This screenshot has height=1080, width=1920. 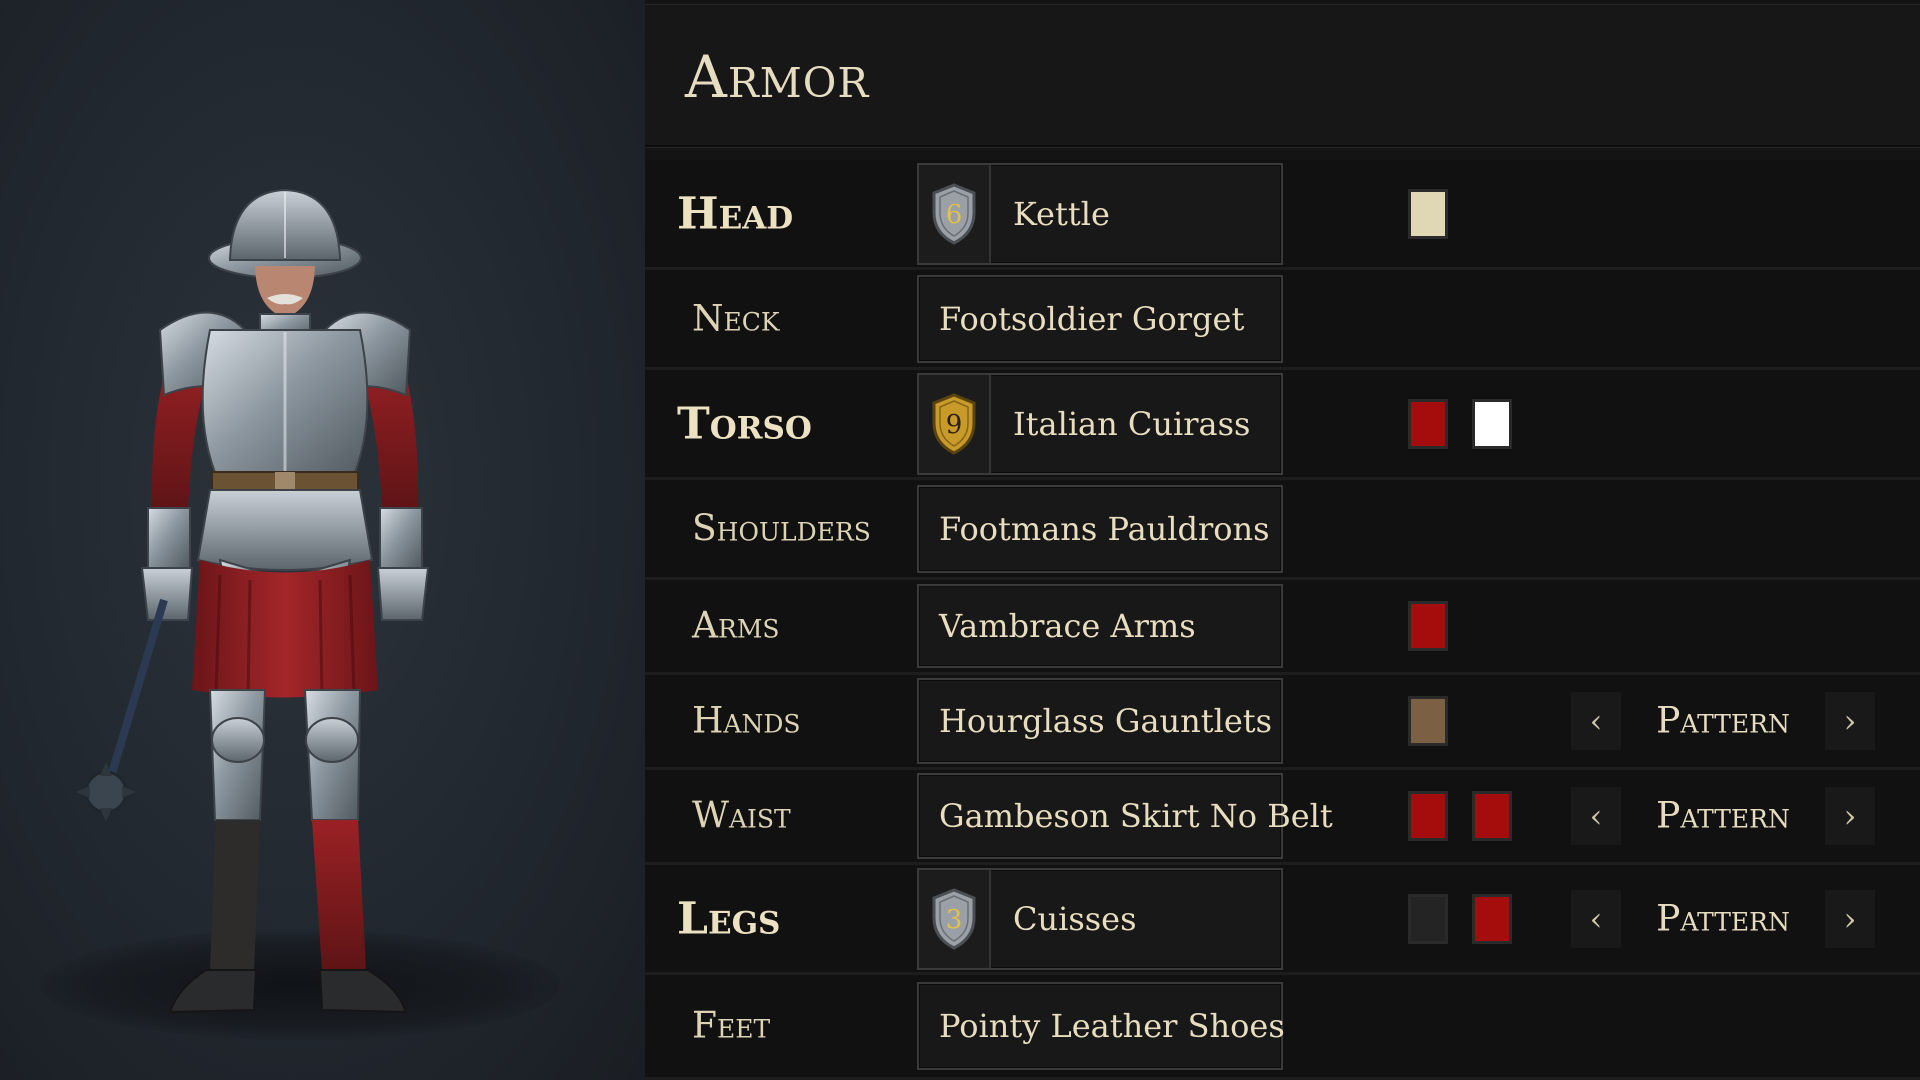 I want to click on pattern-selector-hands: ‹ Pattern ›, so click(x=1723, y=721).